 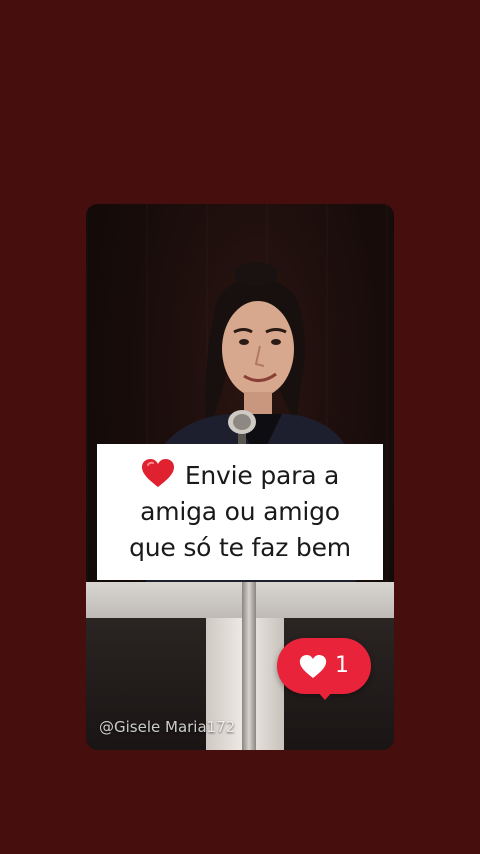 I want to click on caption-text-1: Envie para a, so click(x=262, y=475).